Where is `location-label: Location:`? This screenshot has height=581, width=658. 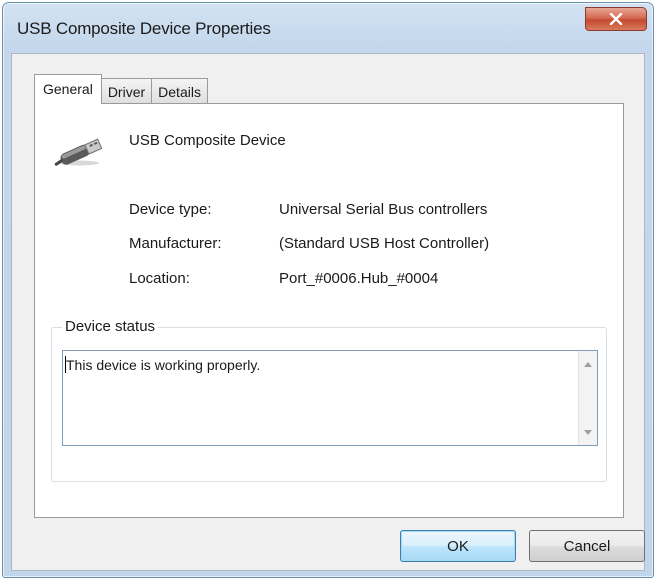 location-label: Location: is located at coordinates (159, 278).